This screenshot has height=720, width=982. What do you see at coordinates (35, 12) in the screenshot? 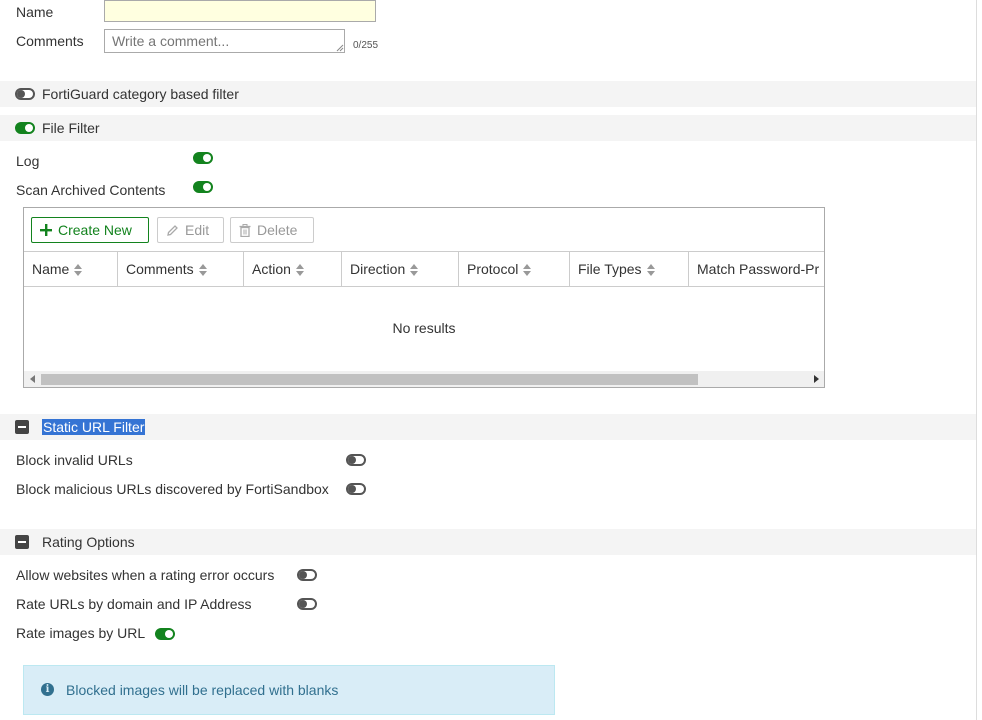
I see `name-label: Name` at bounding box center [35, 12].